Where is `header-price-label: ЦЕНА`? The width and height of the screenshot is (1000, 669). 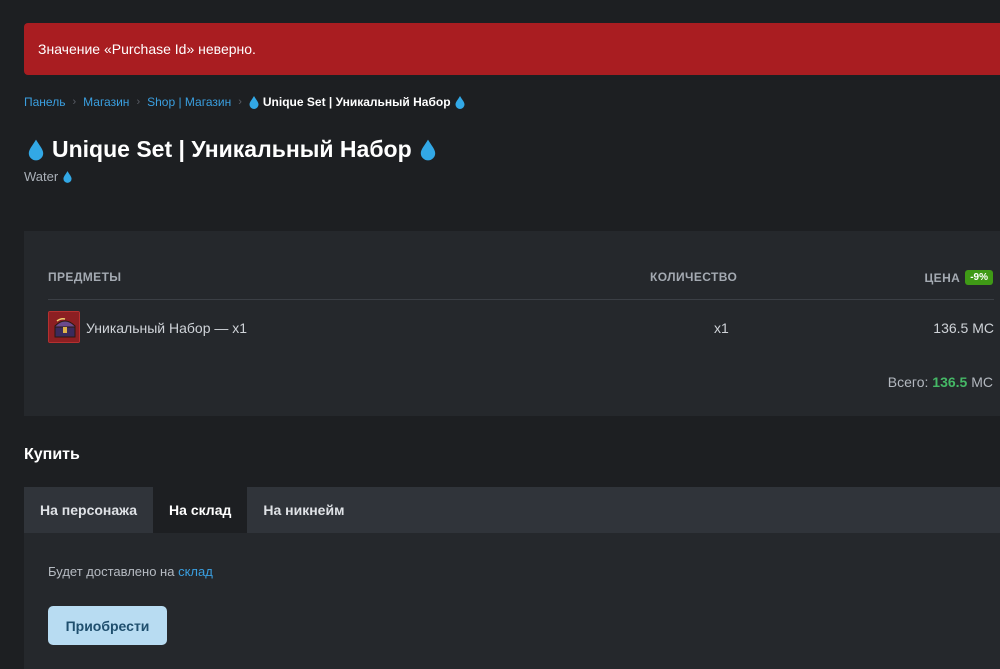 header-price-label: ЦЕНА is located at coordinates (942, 277).